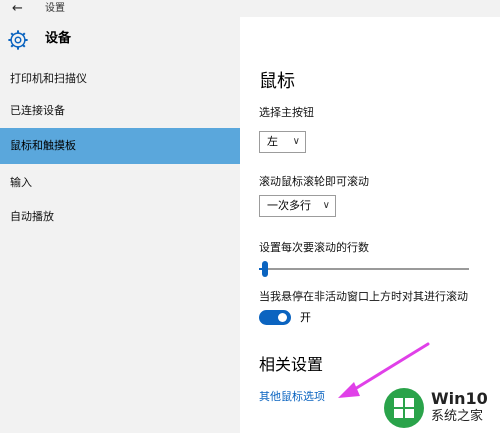 The height and width of the screenshot is (433, 500). What do you see at coordinates (275, 317) in the screenshot?
I see `inactive-scroll-toggle` at bounding box center [275, 317].